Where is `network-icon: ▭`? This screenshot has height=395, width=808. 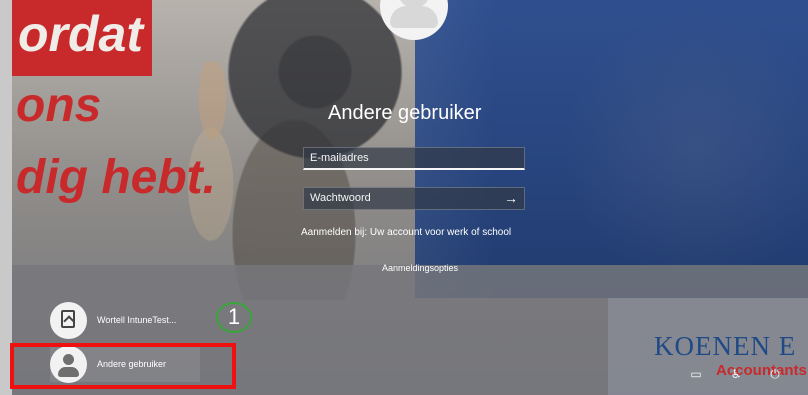 network-icon: ▭ is located at coordinates (696, 374).